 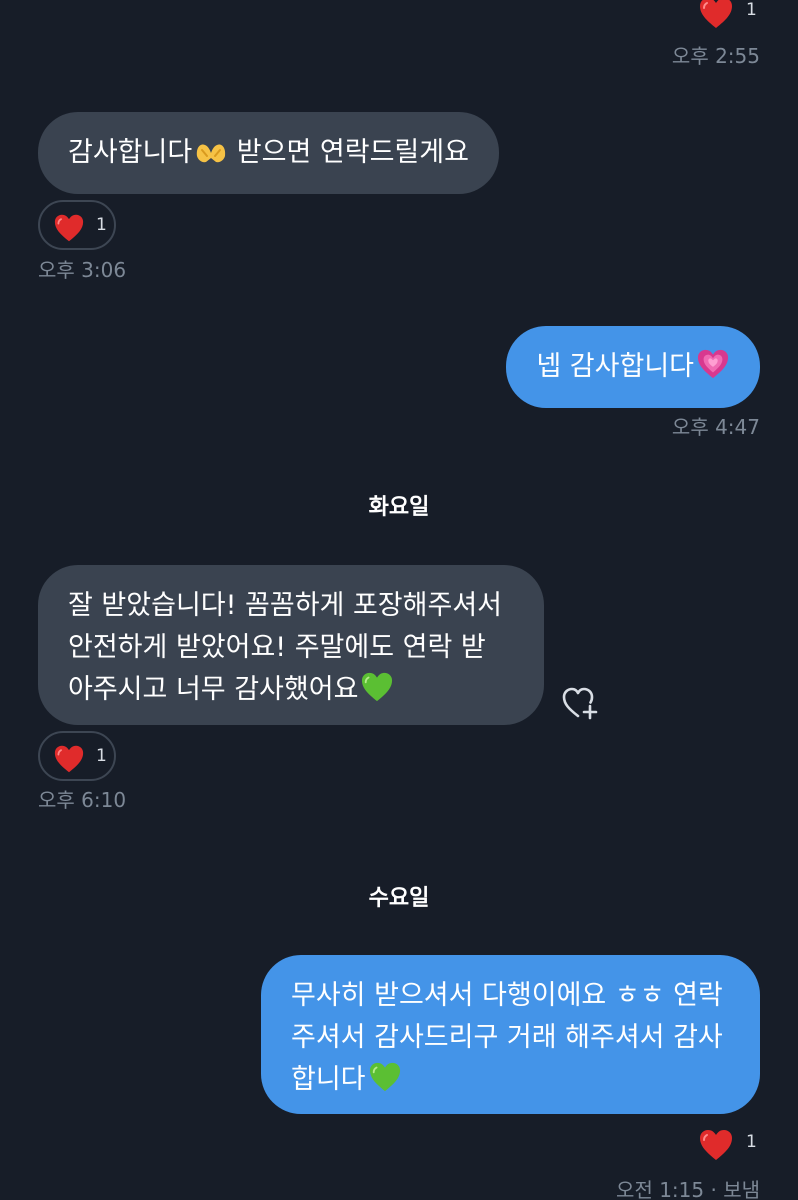 I want to click on day-divider: 화요일, so click(x=399, y=507).